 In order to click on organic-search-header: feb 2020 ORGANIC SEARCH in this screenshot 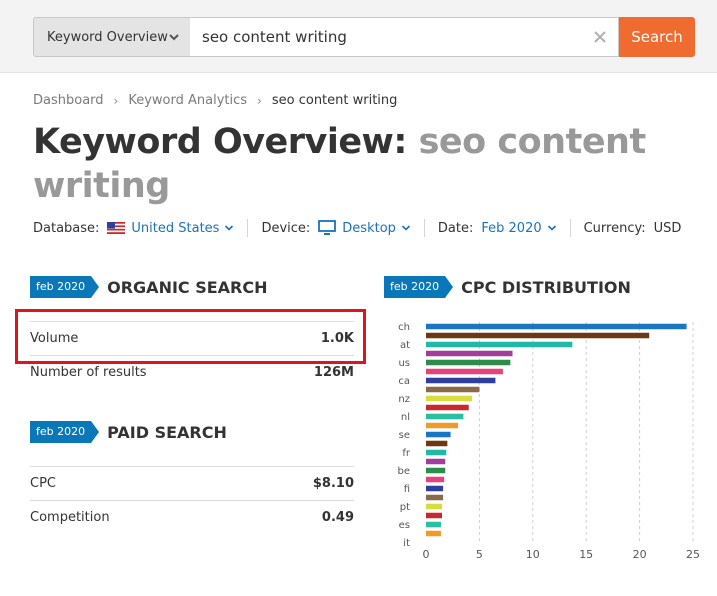, I will do `click(149, 287)`.